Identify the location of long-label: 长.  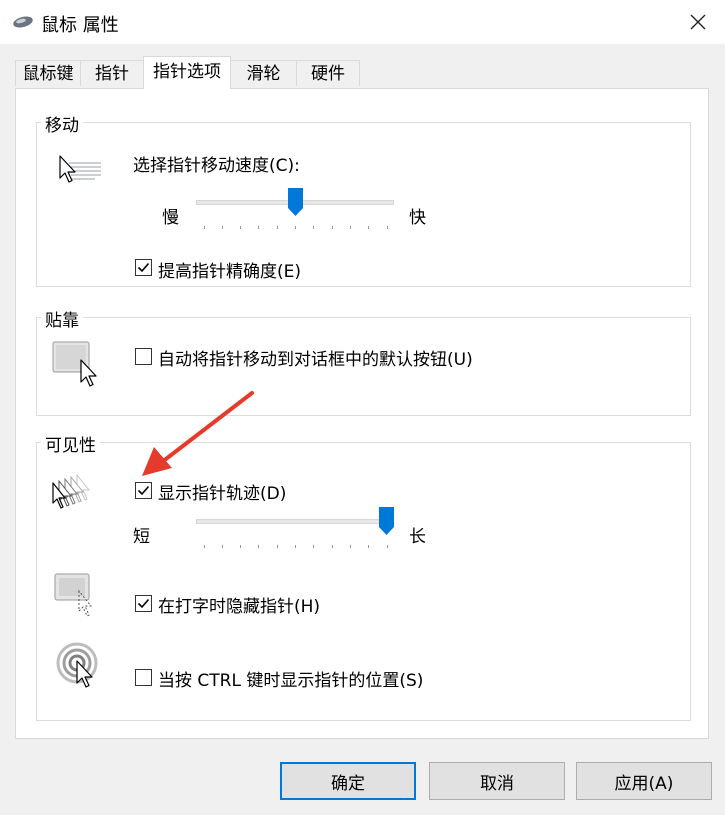
(417, 537).